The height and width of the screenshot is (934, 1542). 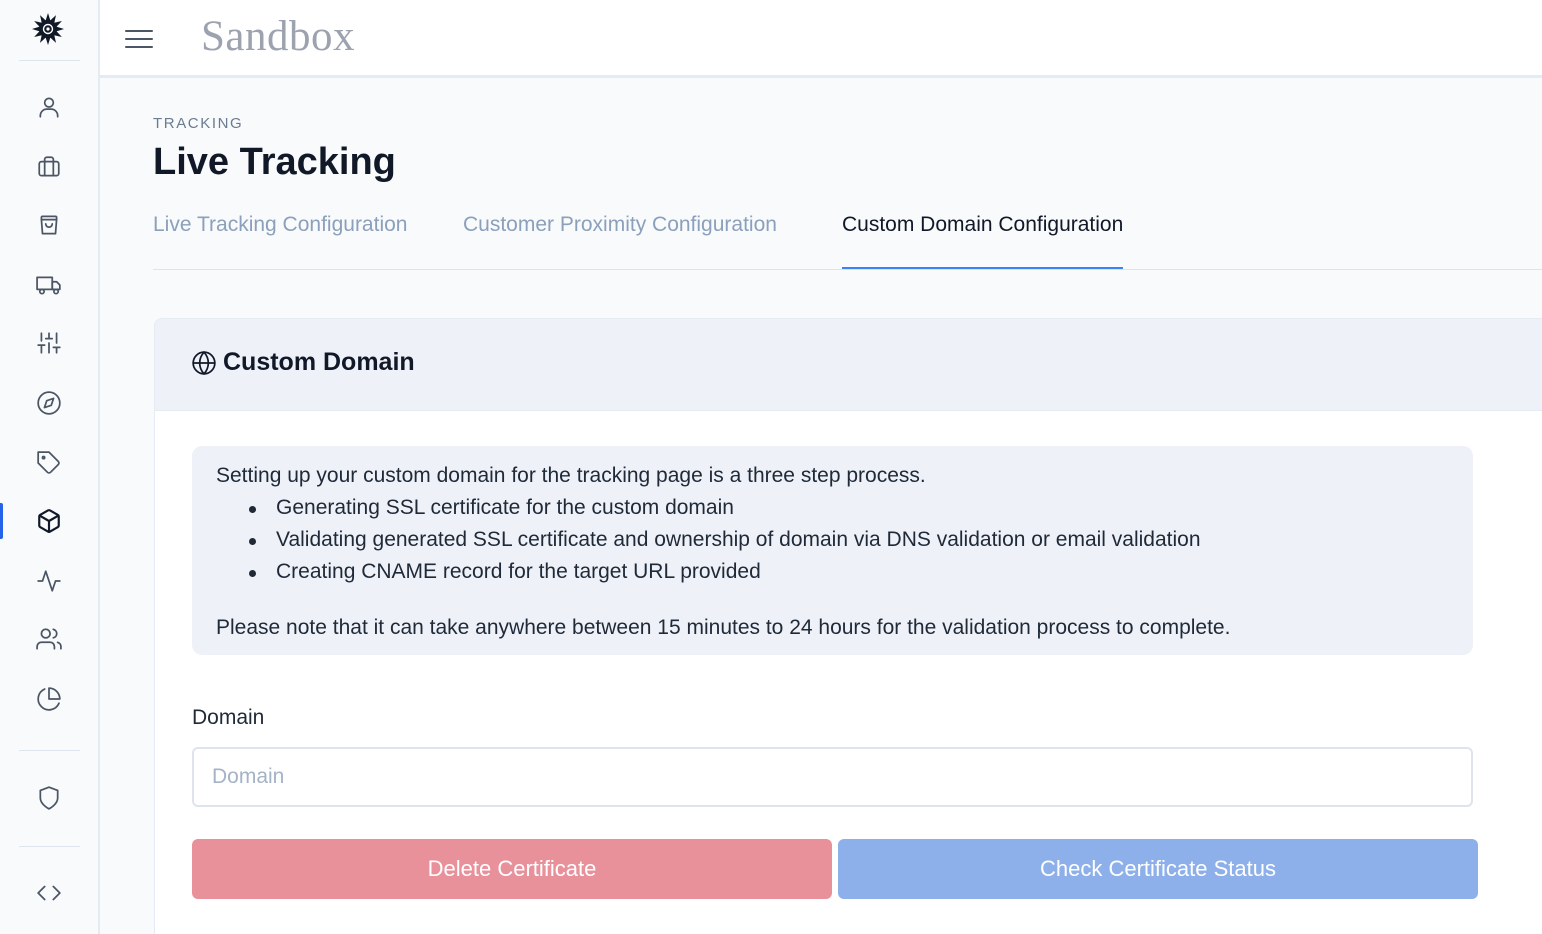 I want to click on check-certificate-status-button: Check Certificate Status, so click(x=1158, y=869).